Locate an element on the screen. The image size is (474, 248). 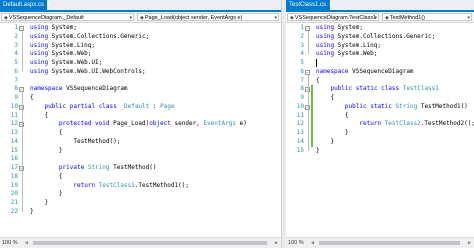
code-token: e) is located at coordinates (241, 124).